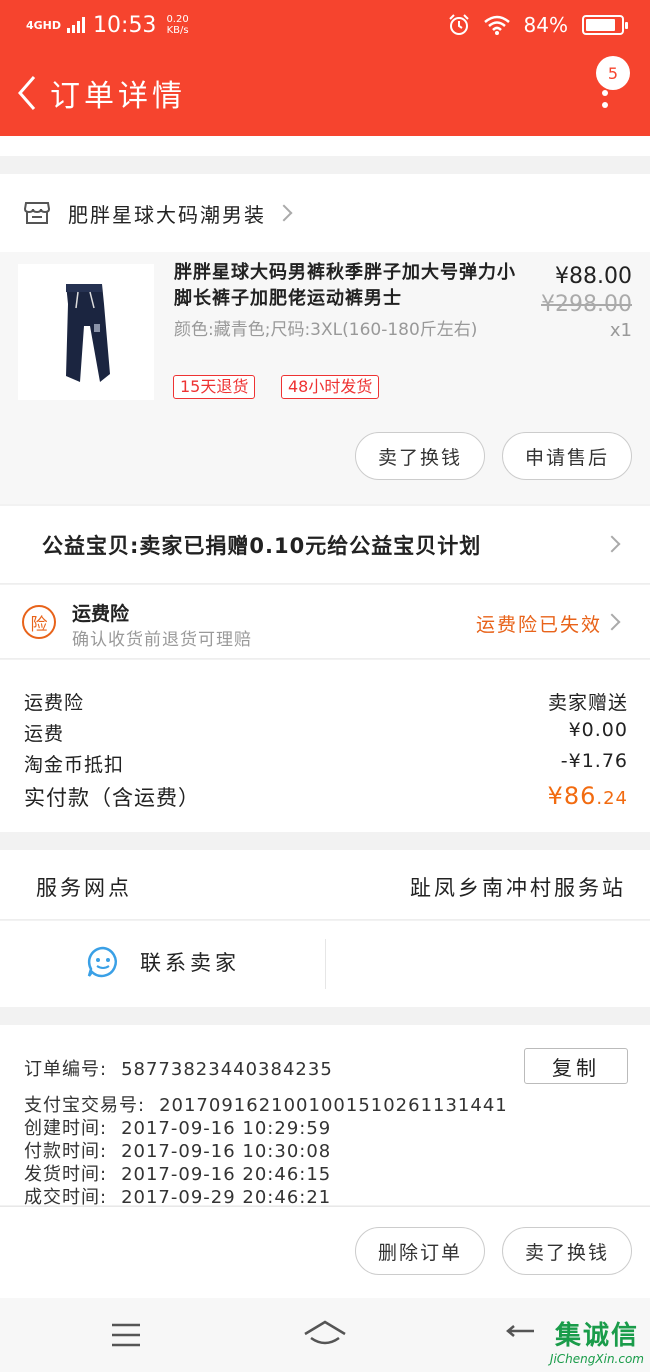 The height and width of the screenshot is (1372, 650). I want to click on menu-icon, so click(126, 1335).